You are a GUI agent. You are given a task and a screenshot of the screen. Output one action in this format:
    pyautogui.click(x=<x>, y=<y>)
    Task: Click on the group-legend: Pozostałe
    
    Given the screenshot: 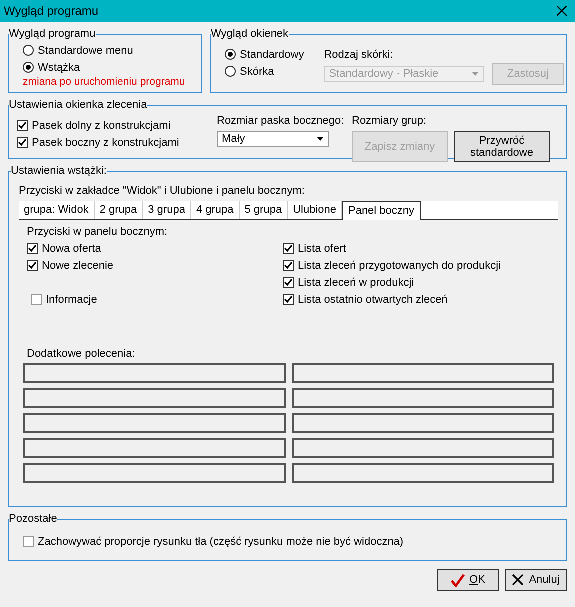 What is the action you would take?
    pyautogui.click(x=33, y=519)
    